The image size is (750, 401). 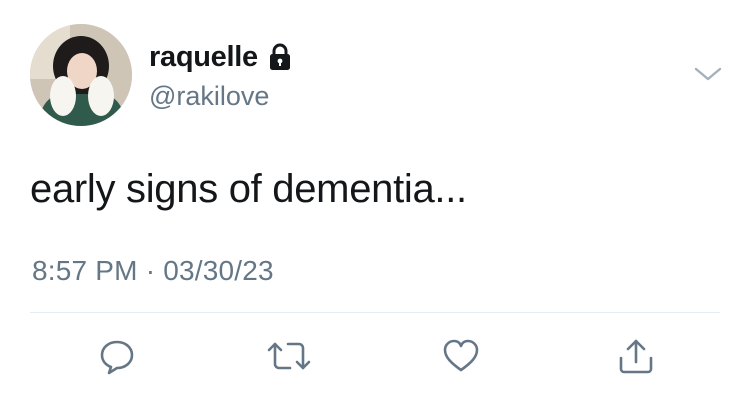 I want to click on speech-bubble-icon, so click(x=117, y=356).